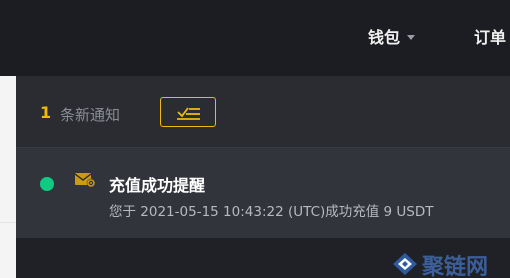  I want to click on mail-settings-icon, so click(85, 180).